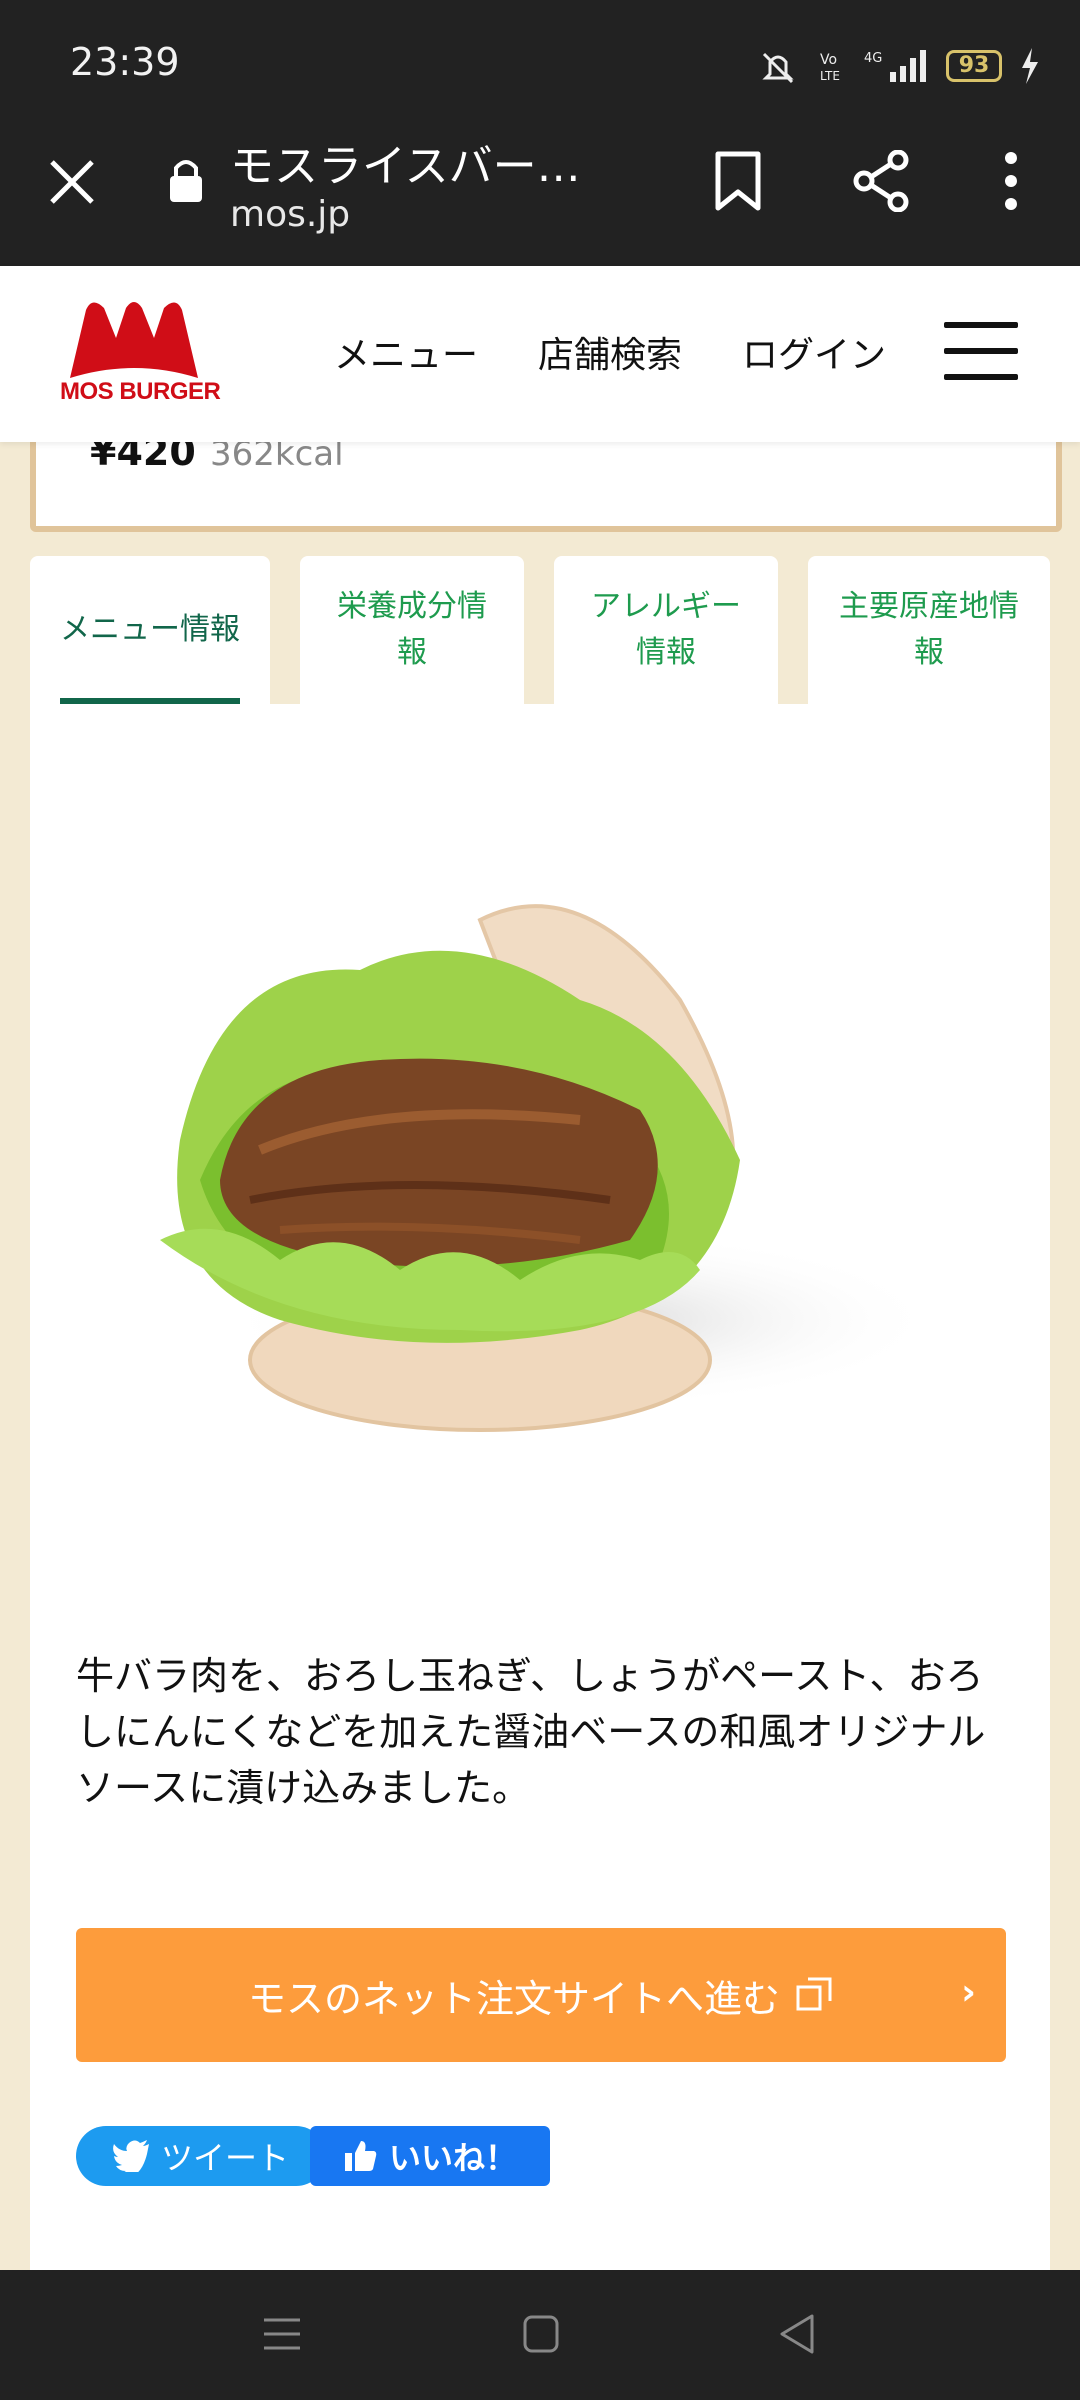  I want to click on thumbs-up-icon, so click(360, 2156).